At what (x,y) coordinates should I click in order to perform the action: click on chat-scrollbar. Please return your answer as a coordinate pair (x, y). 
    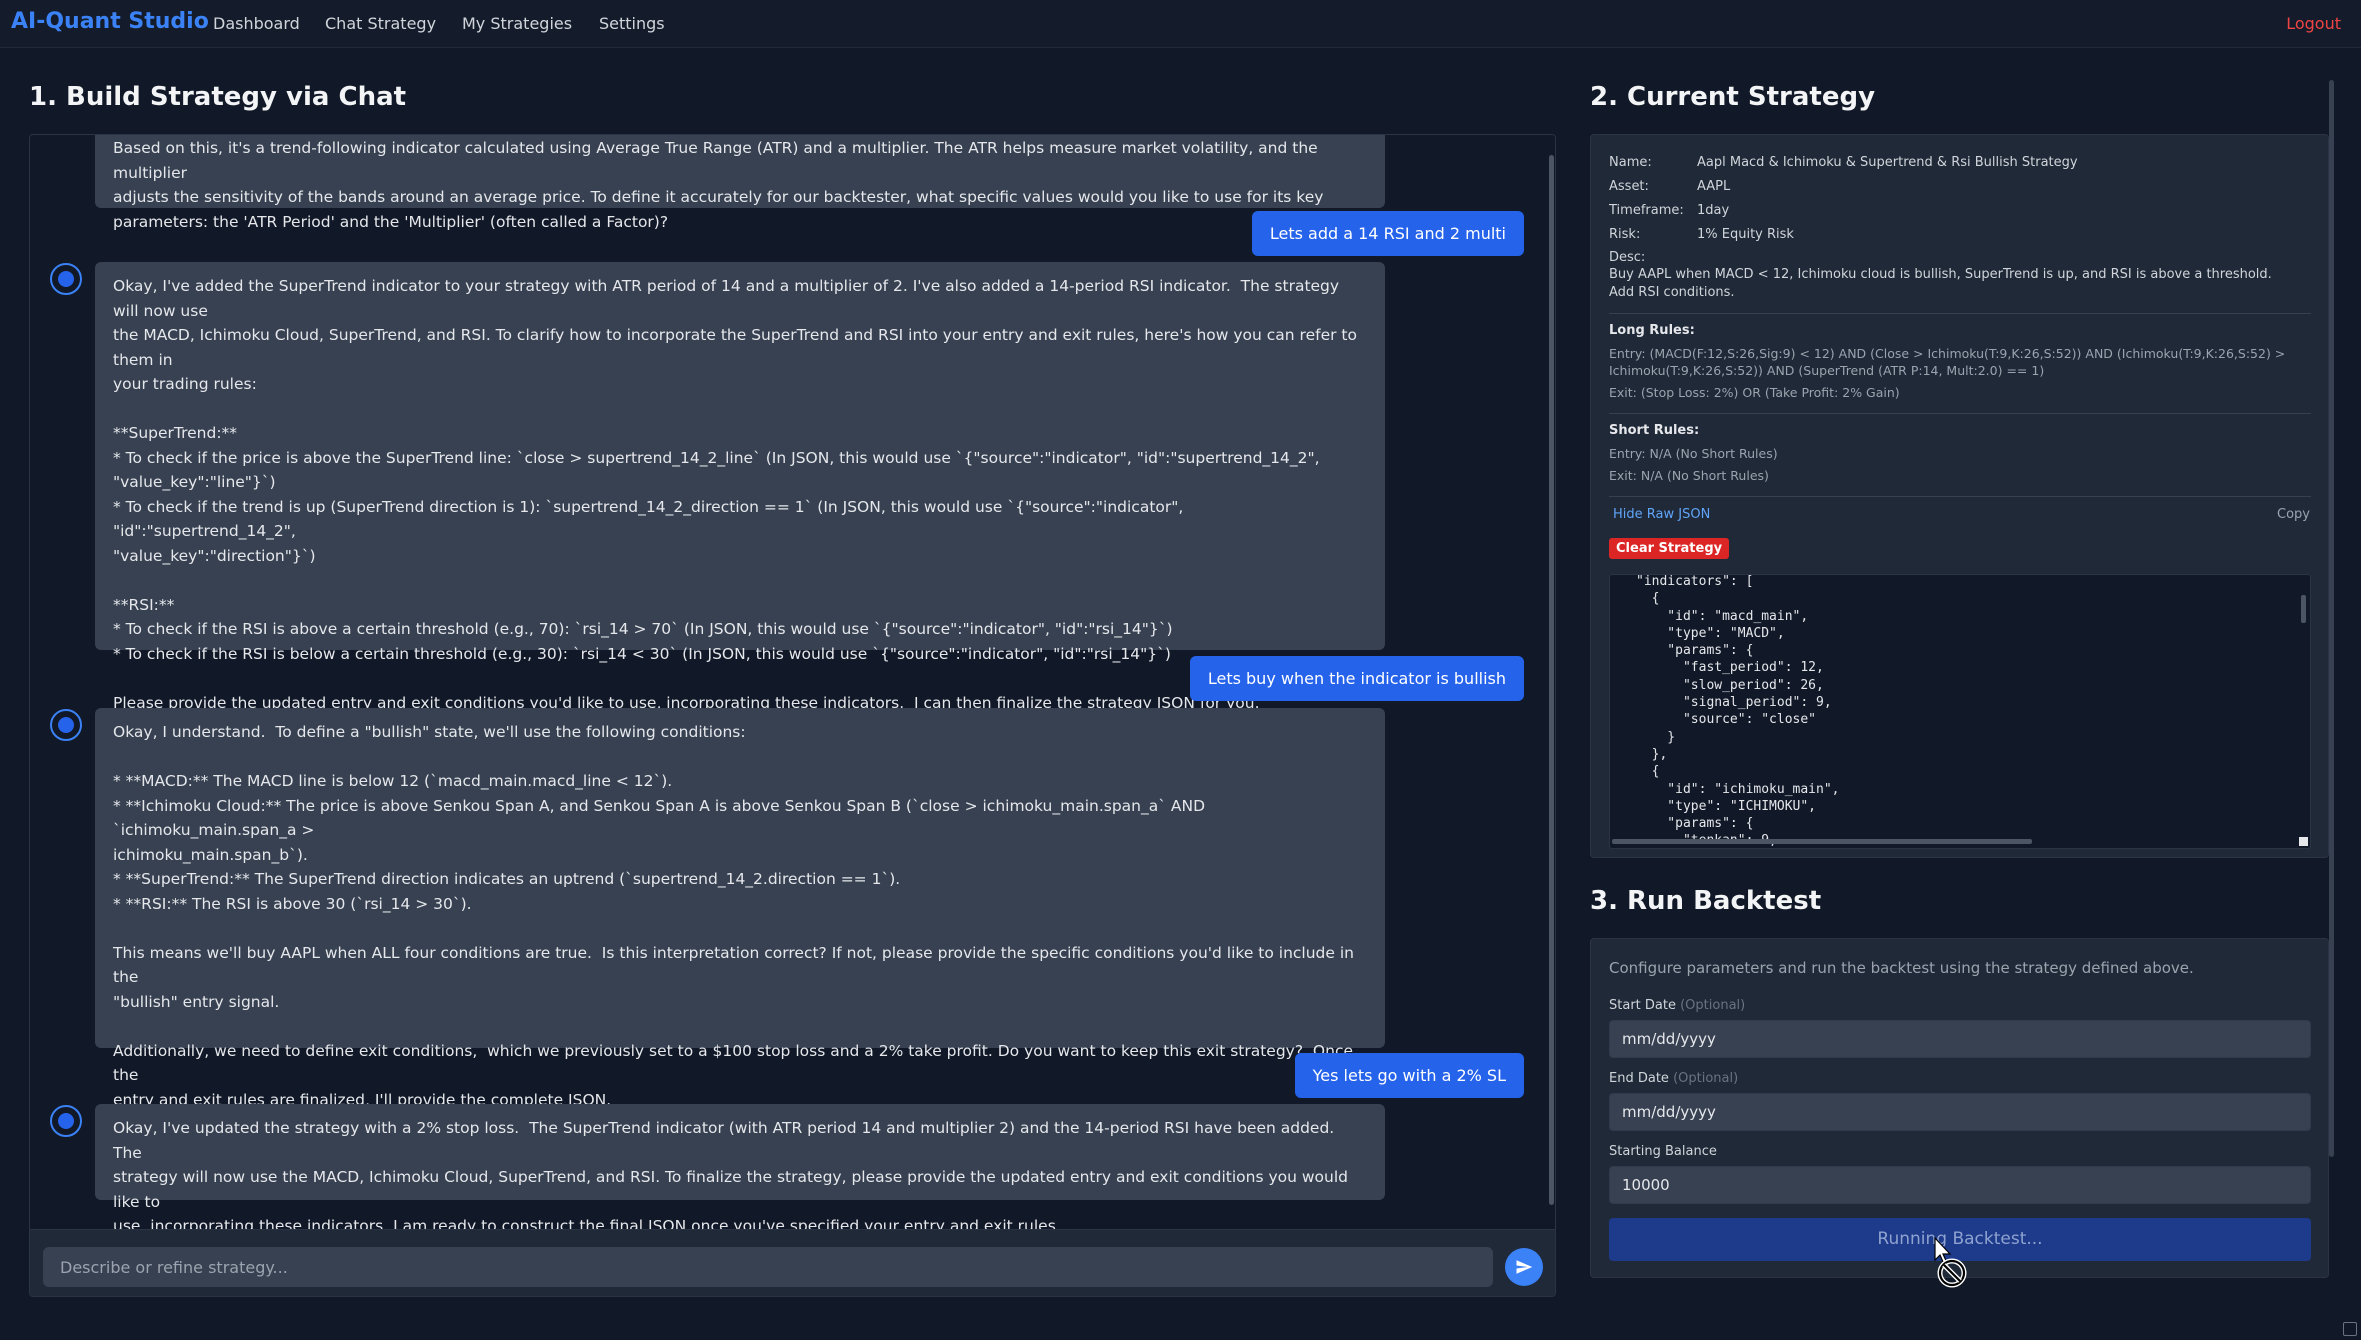
    Looking at the image, I should click on (1551, 682).